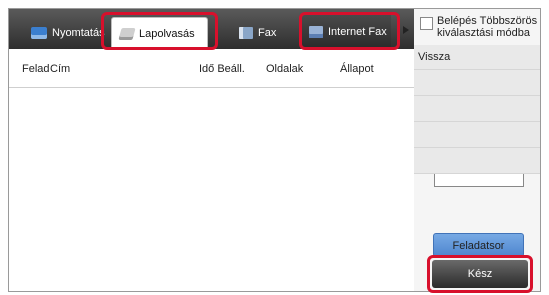 The width and height of the screenshot is (549, 295). I want to click on column-header-time: Idő Beáll., so click(222, 69).